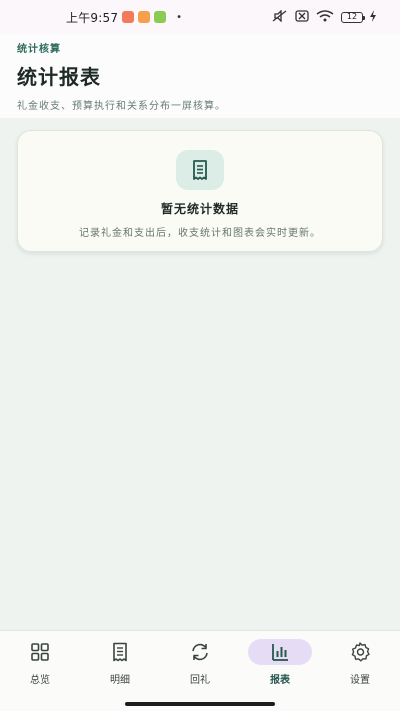 This screenshot has width=400, height=711. I want to click on nav-label: 总览, so click(40, 680).